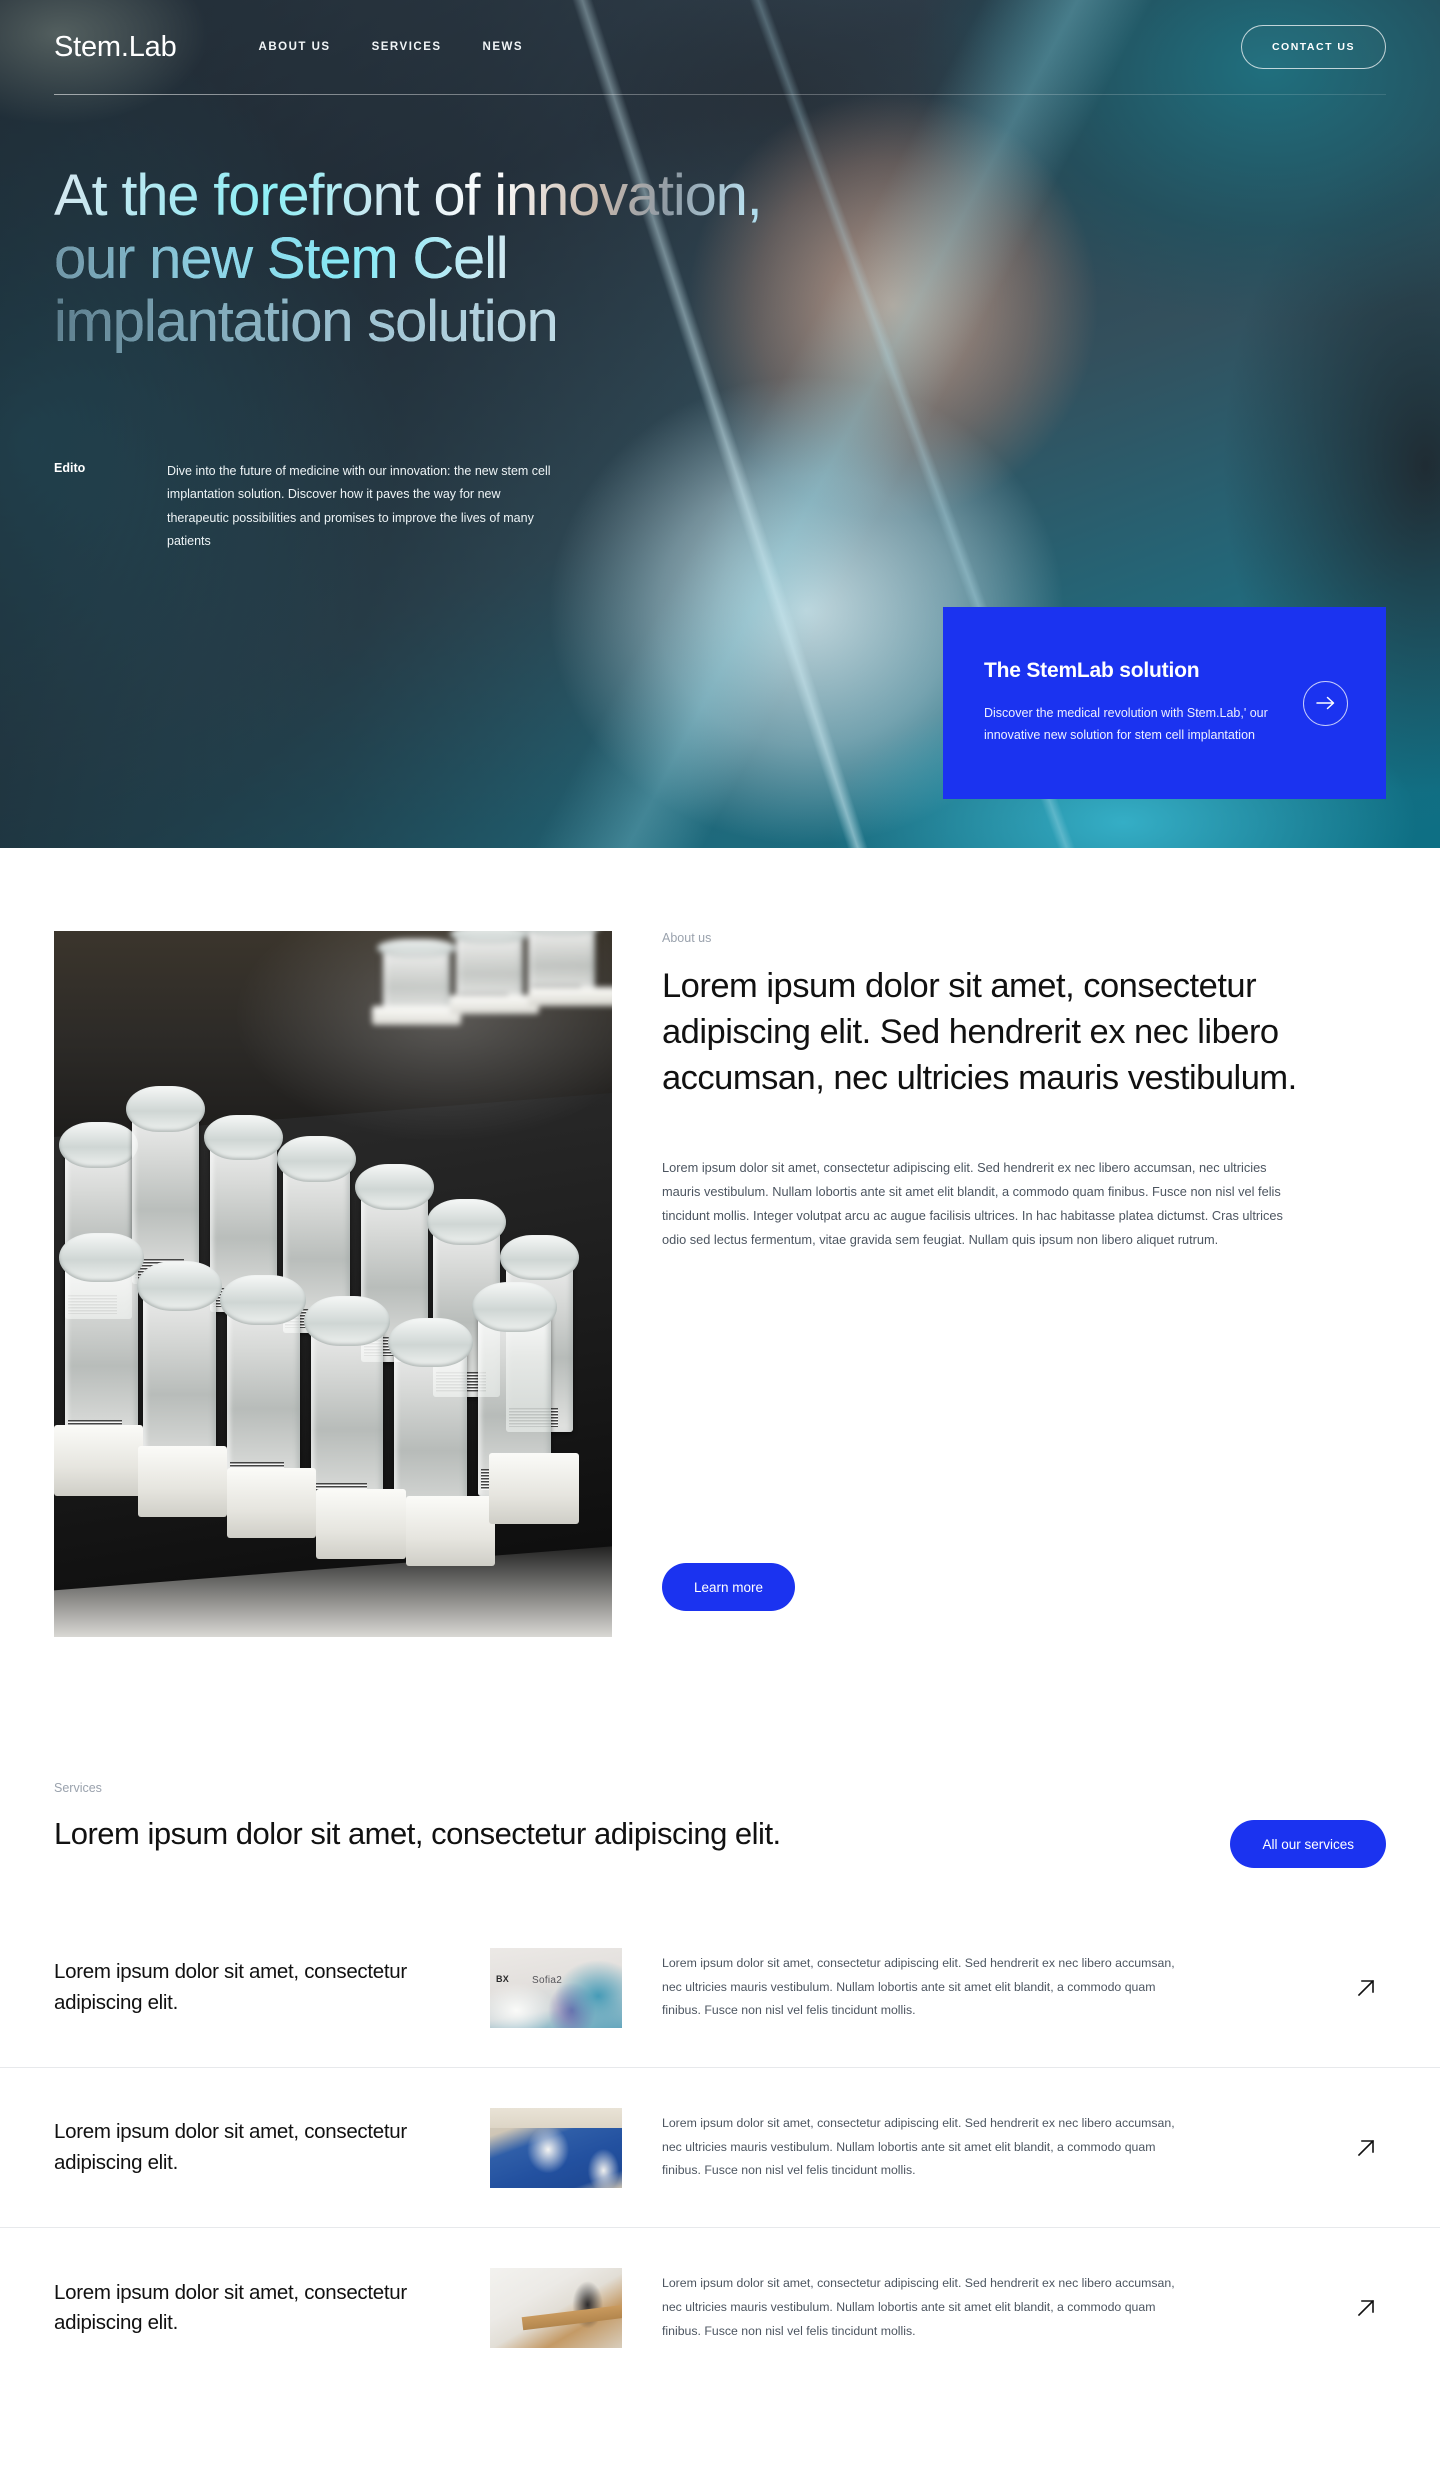  Describe the element at coordinates (115, 47) in the screenshot. I see `brand-logo: Stem.Lab` at that location.